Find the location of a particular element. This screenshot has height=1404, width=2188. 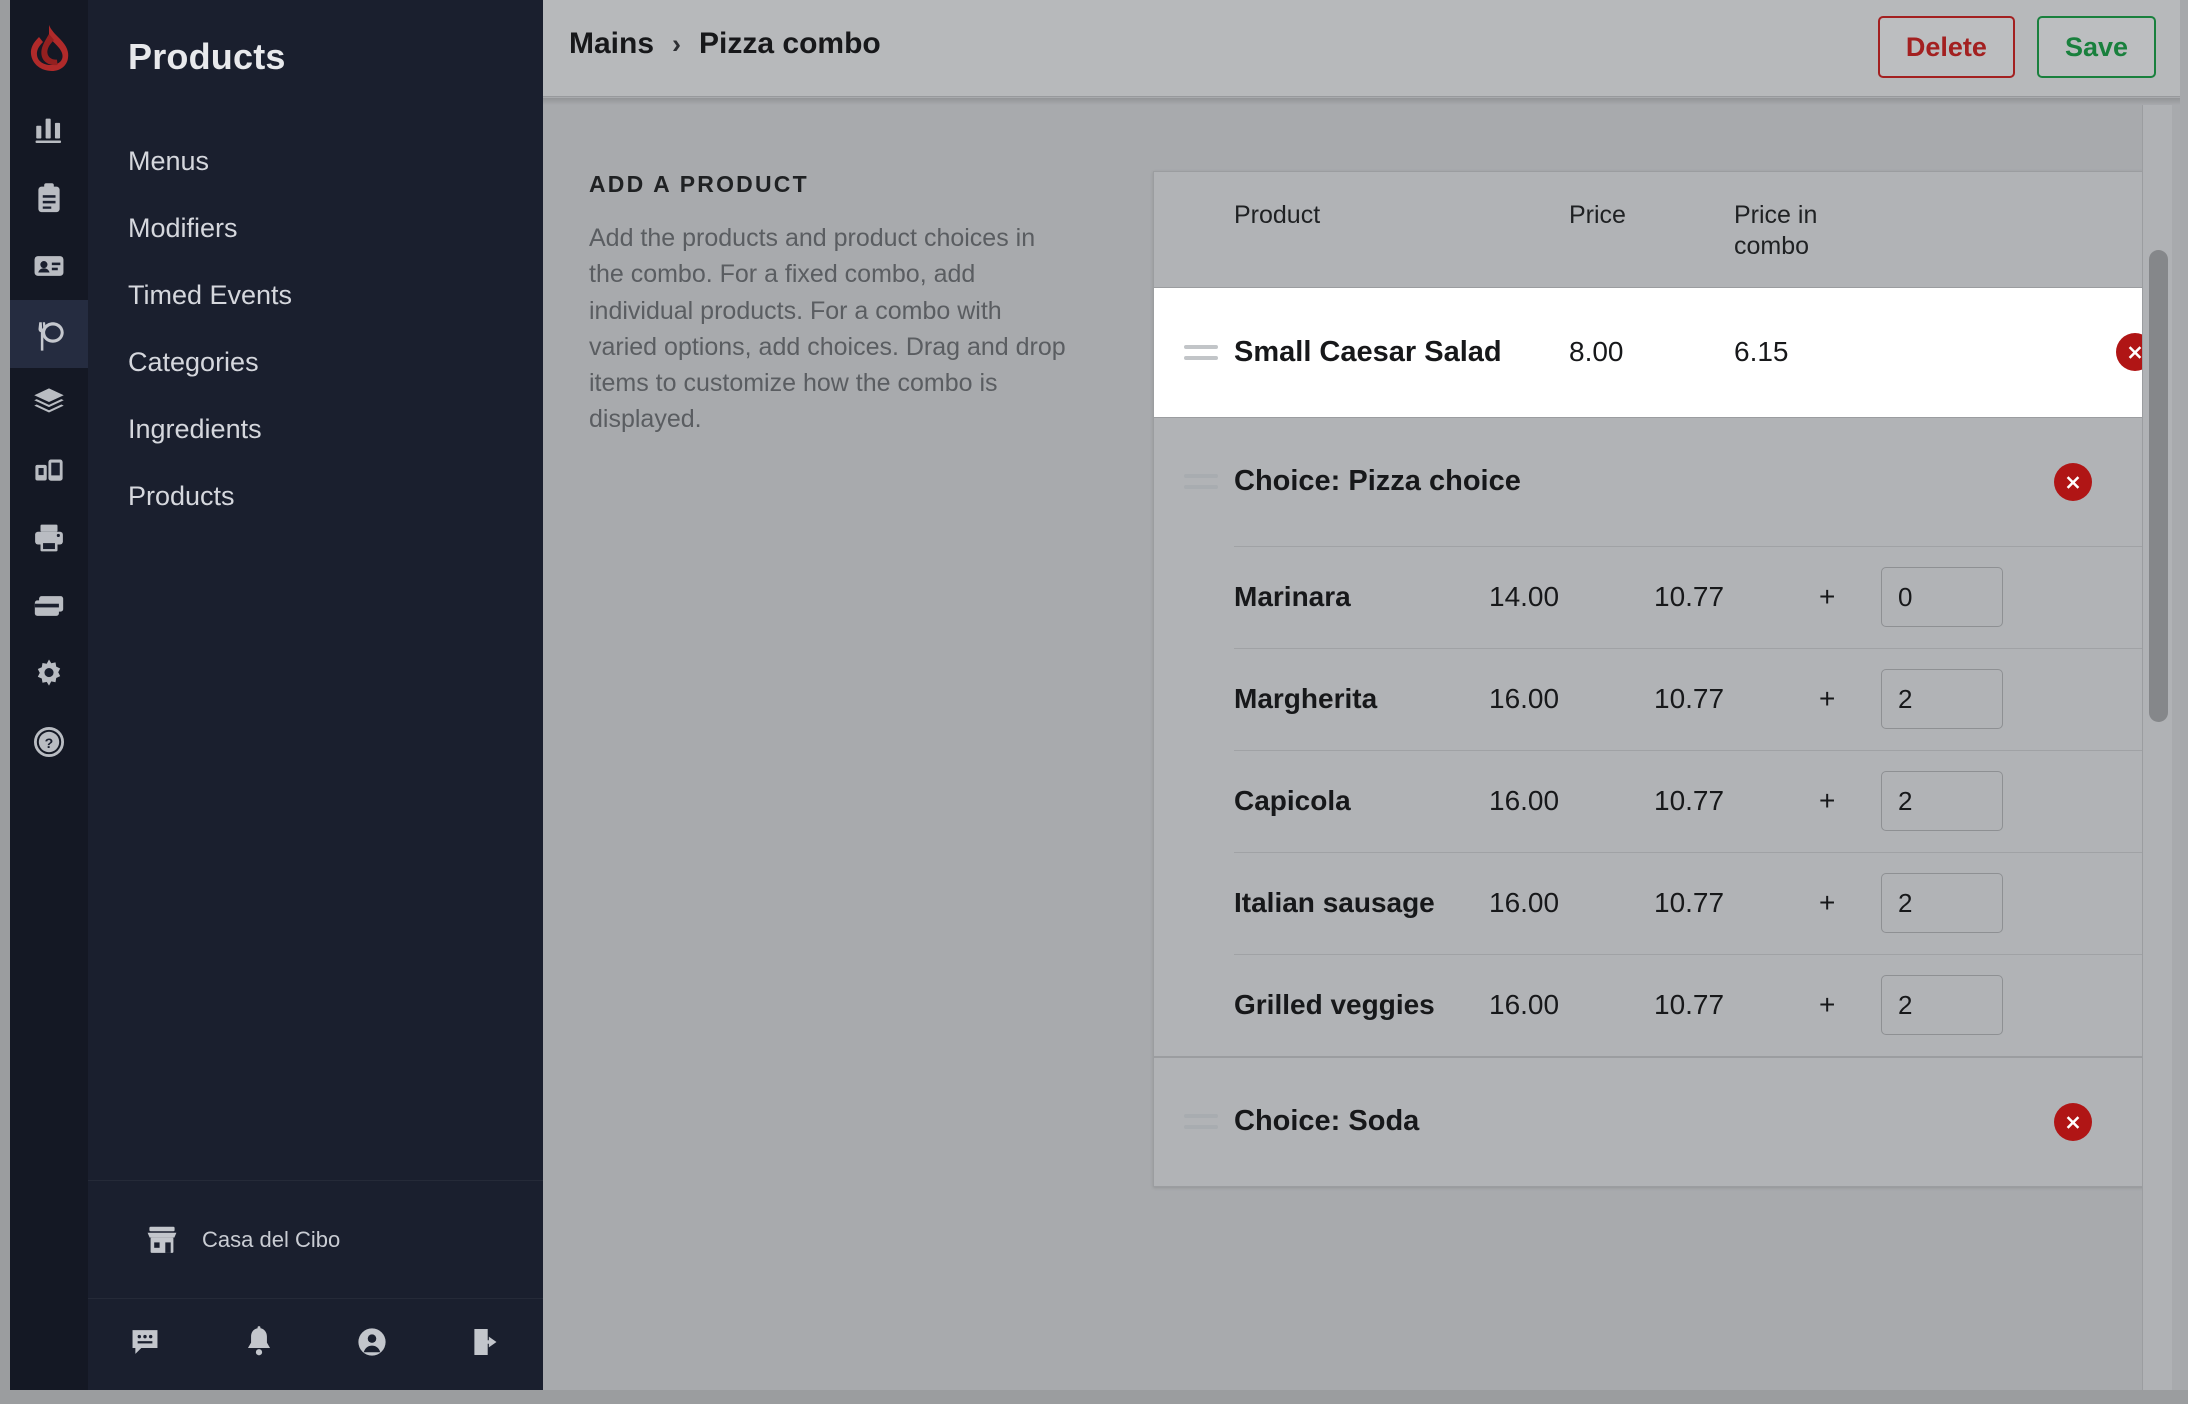

rail-item-inventory is located at coordinates (49, 402).